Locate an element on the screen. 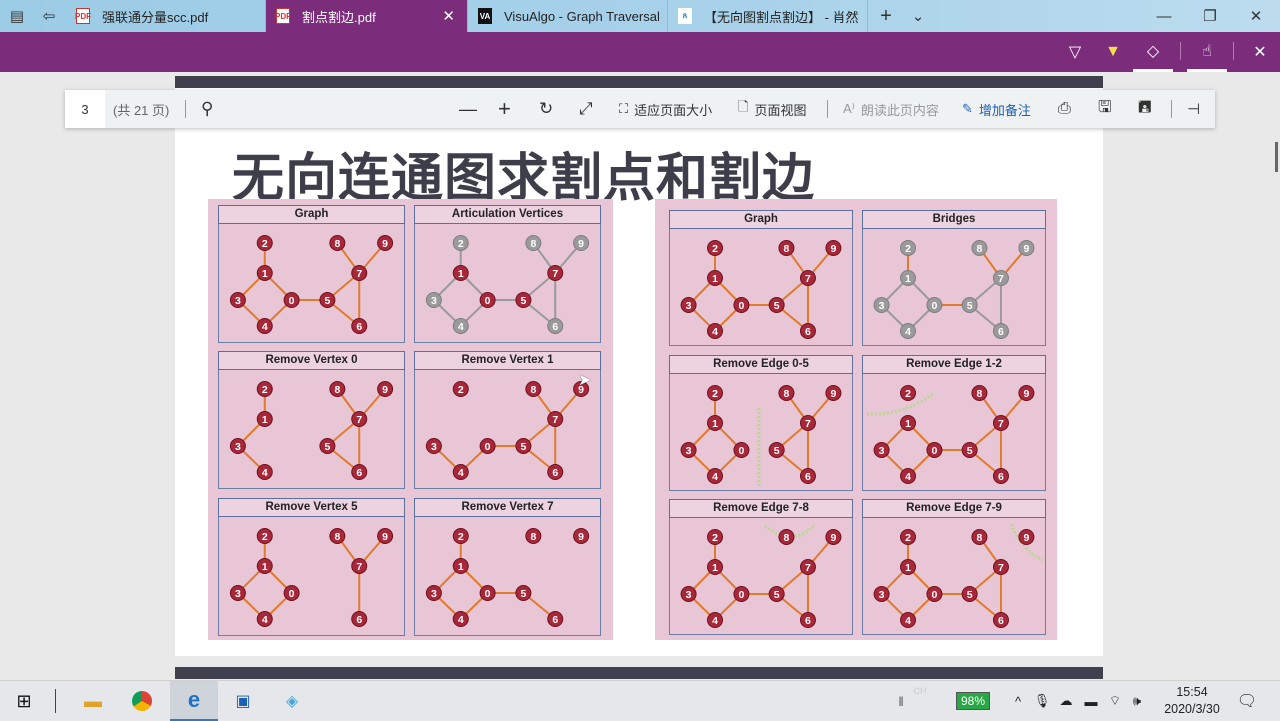 The image size is (1280, 721). page-view-button: 🗋 页面视图 is located at coordinates (772, 109).